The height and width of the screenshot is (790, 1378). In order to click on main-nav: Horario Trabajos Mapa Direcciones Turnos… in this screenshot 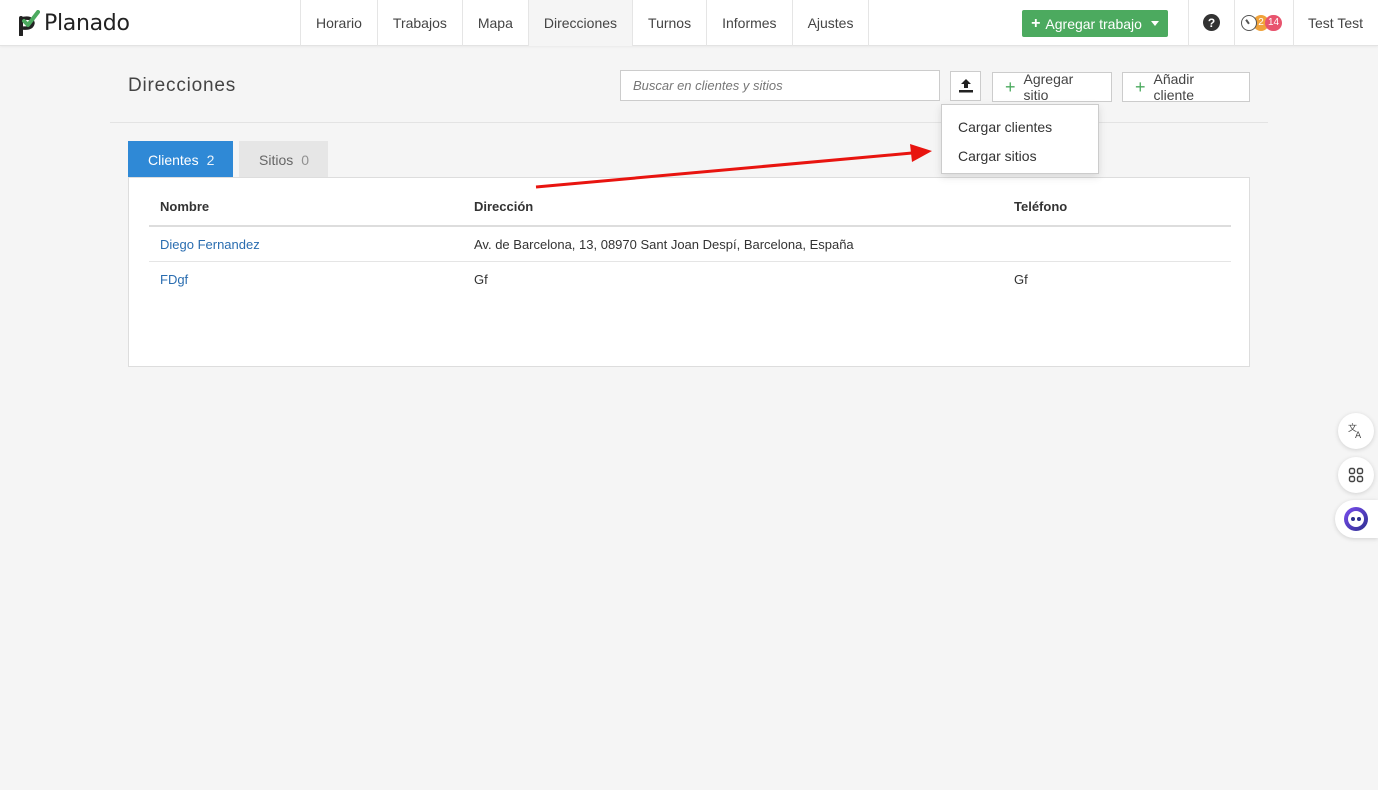, I will do `click(585, 23)`.